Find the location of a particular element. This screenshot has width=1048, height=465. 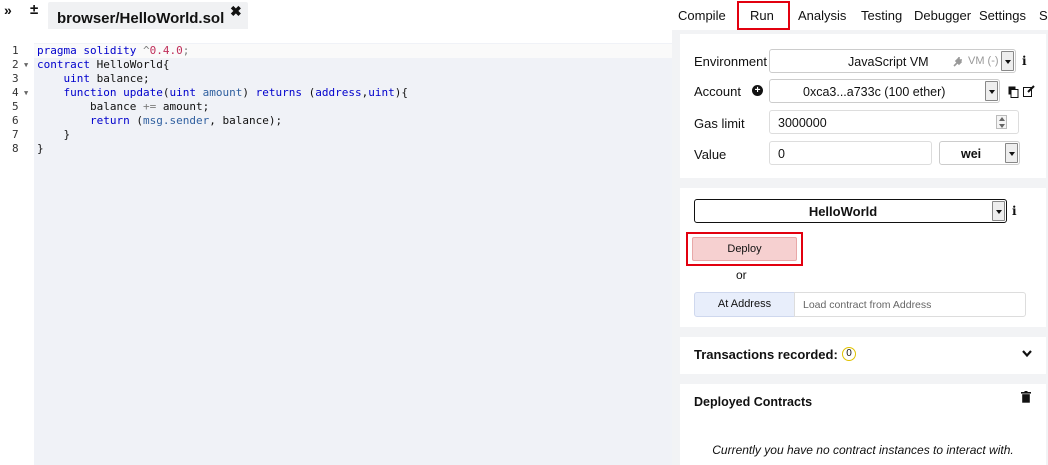

gas-limit-value: 3000000 is located at coordinates (802, 123).